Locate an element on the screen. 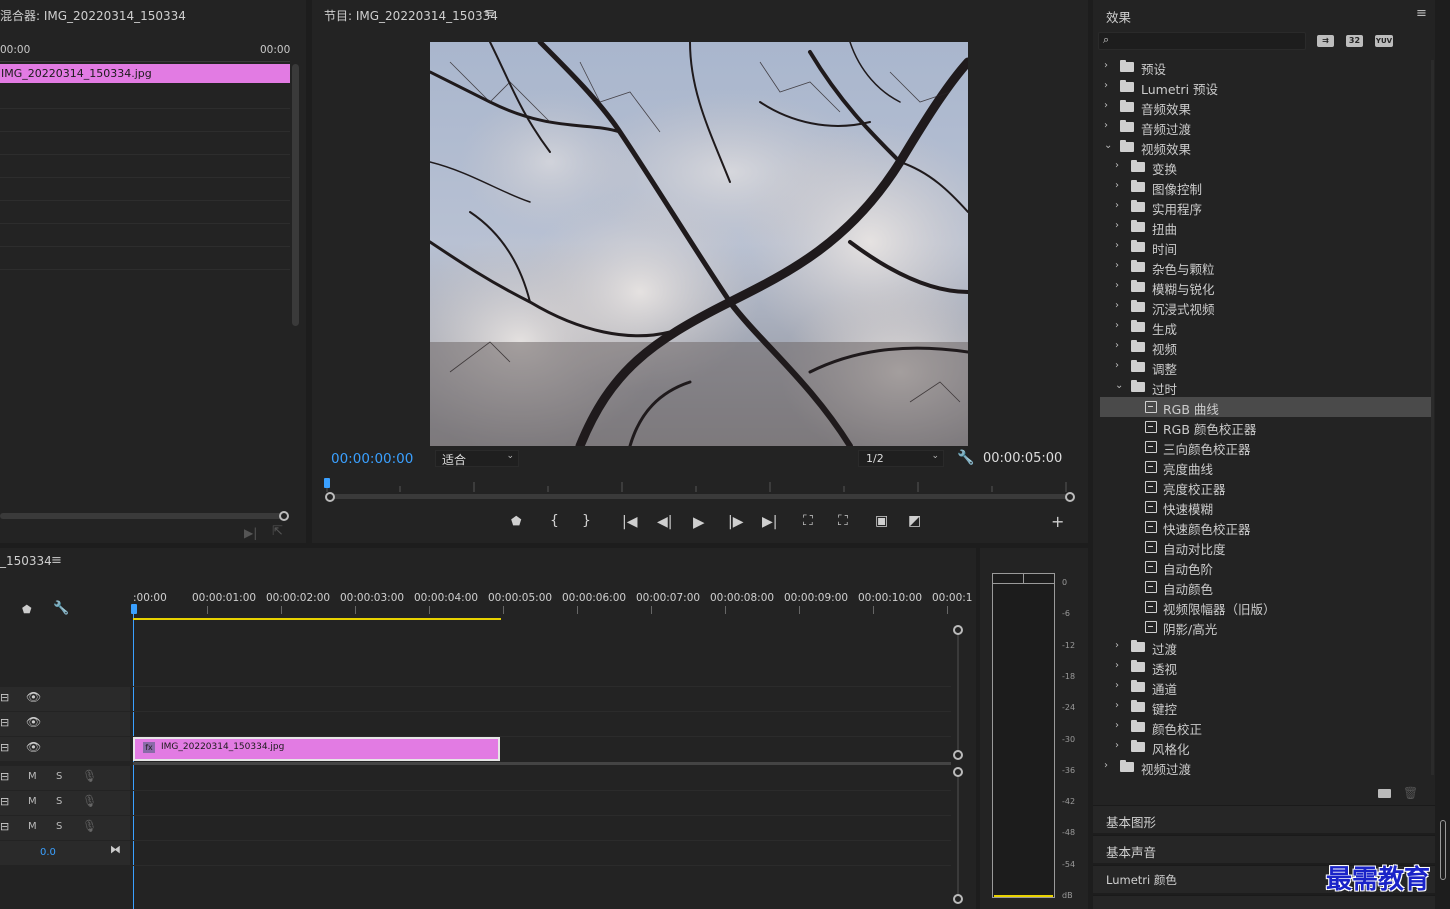  effects-tree-item-29: › 过渡 is located at coordinates (1265, 647).